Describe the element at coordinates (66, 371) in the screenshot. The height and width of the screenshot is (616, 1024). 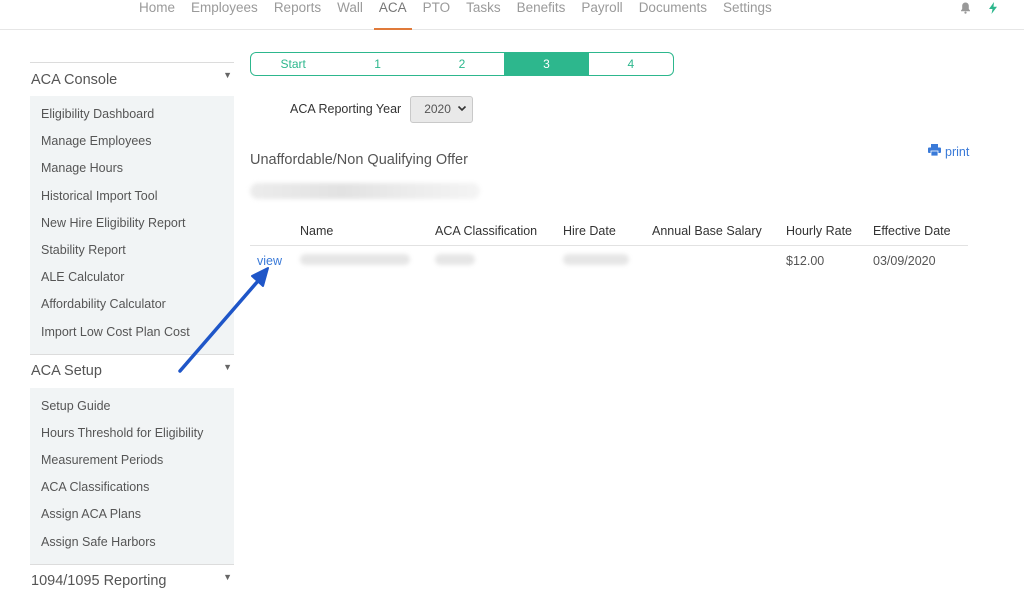
I see `sidebar-section-title: ACA Setup` at that location.